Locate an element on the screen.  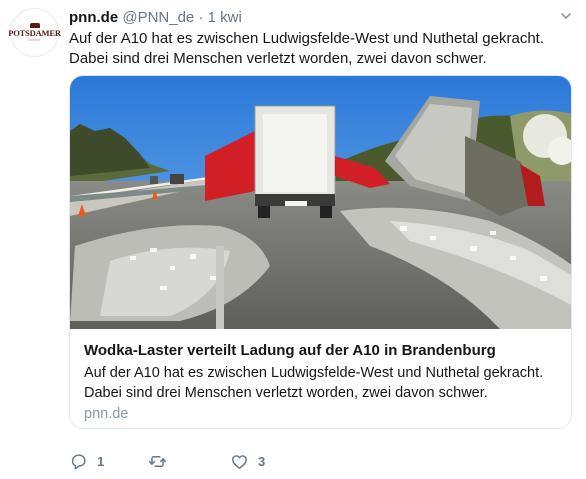
avatar-logo: POTSDAMER is located at coordinates (34, 32).